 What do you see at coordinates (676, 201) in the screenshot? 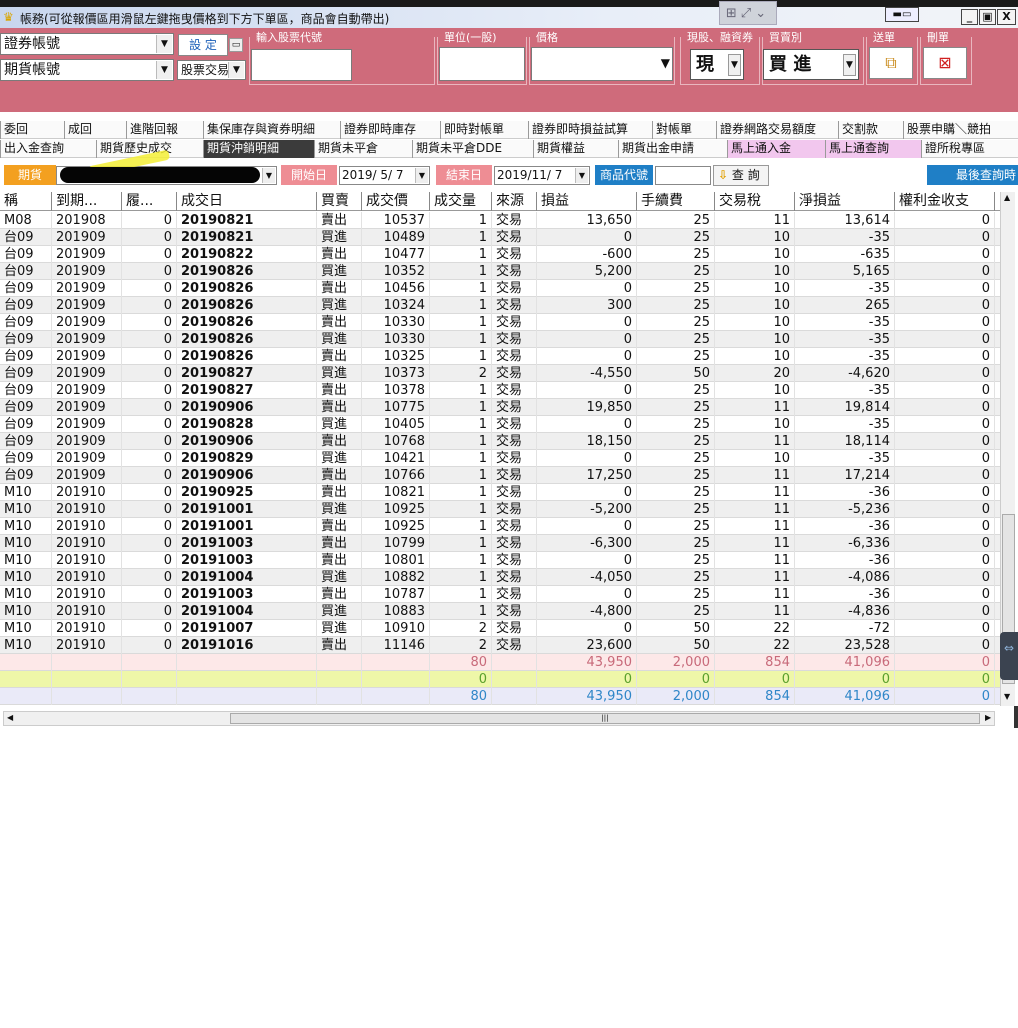
I see `column-header-9: 手續費` at bounding box center [676, 201].